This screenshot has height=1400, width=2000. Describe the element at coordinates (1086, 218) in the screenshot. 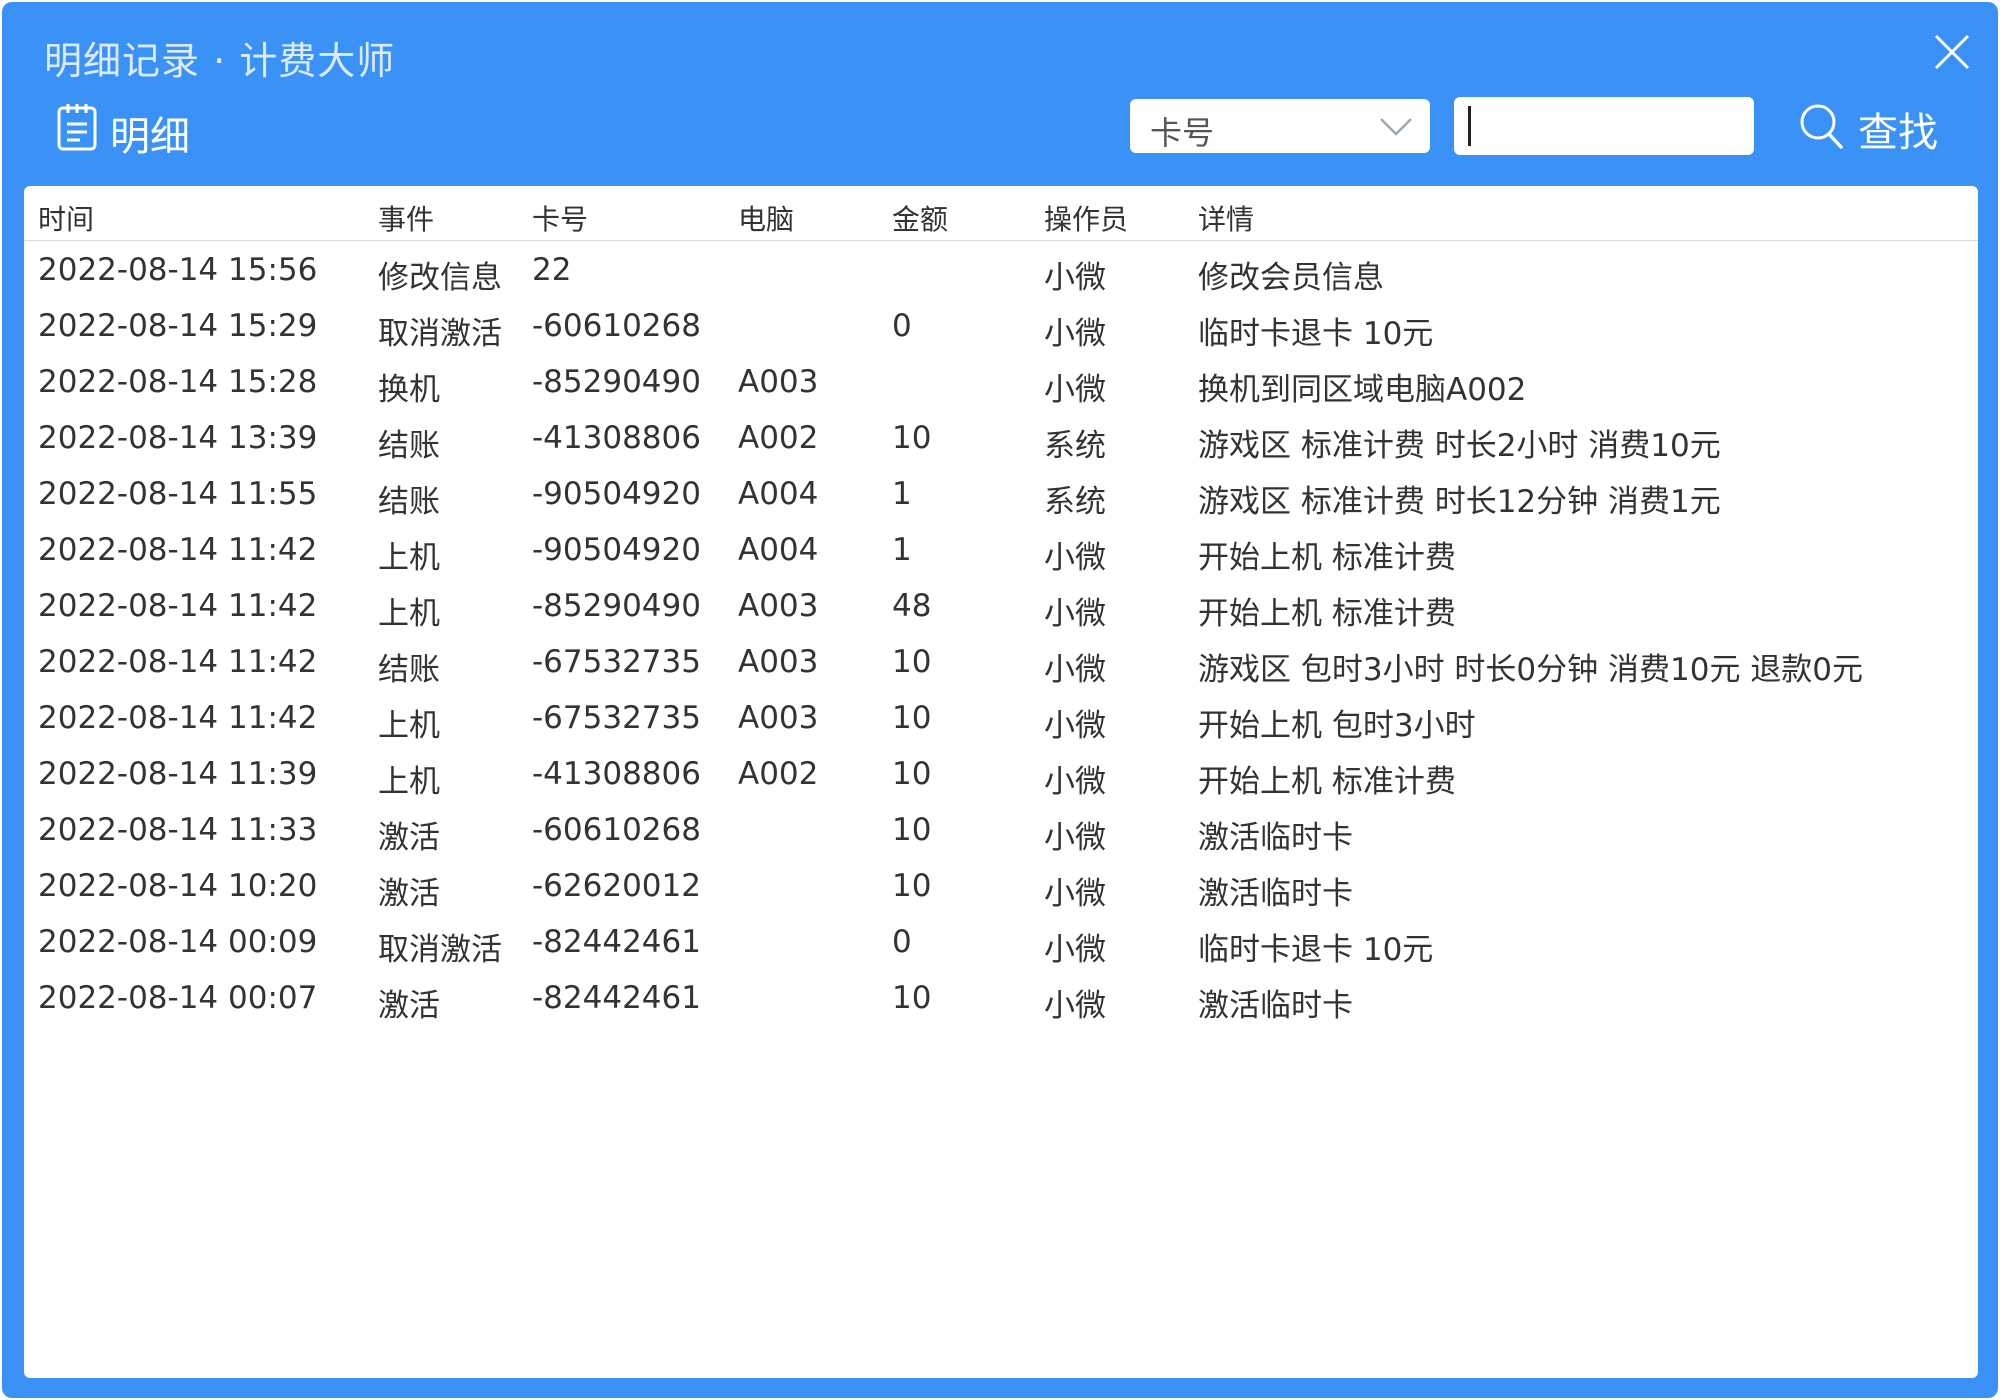

I see `column-header-operator: 操作员` at that location.